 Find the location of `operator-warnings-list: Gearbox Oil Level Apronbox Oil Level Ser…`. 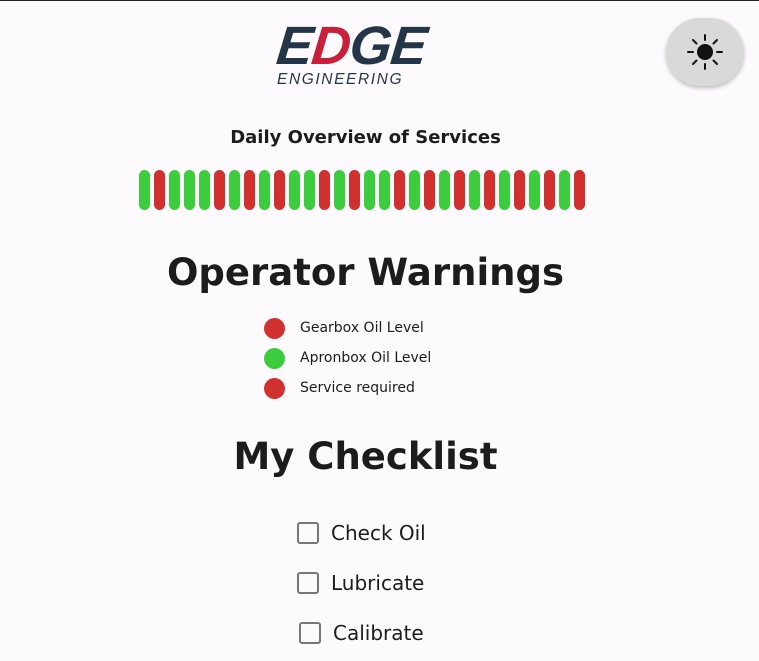

operator-warnings-list: Gearbox Oil Level Apronbox Oil Level Ser… is located at coordinates (347, 358).